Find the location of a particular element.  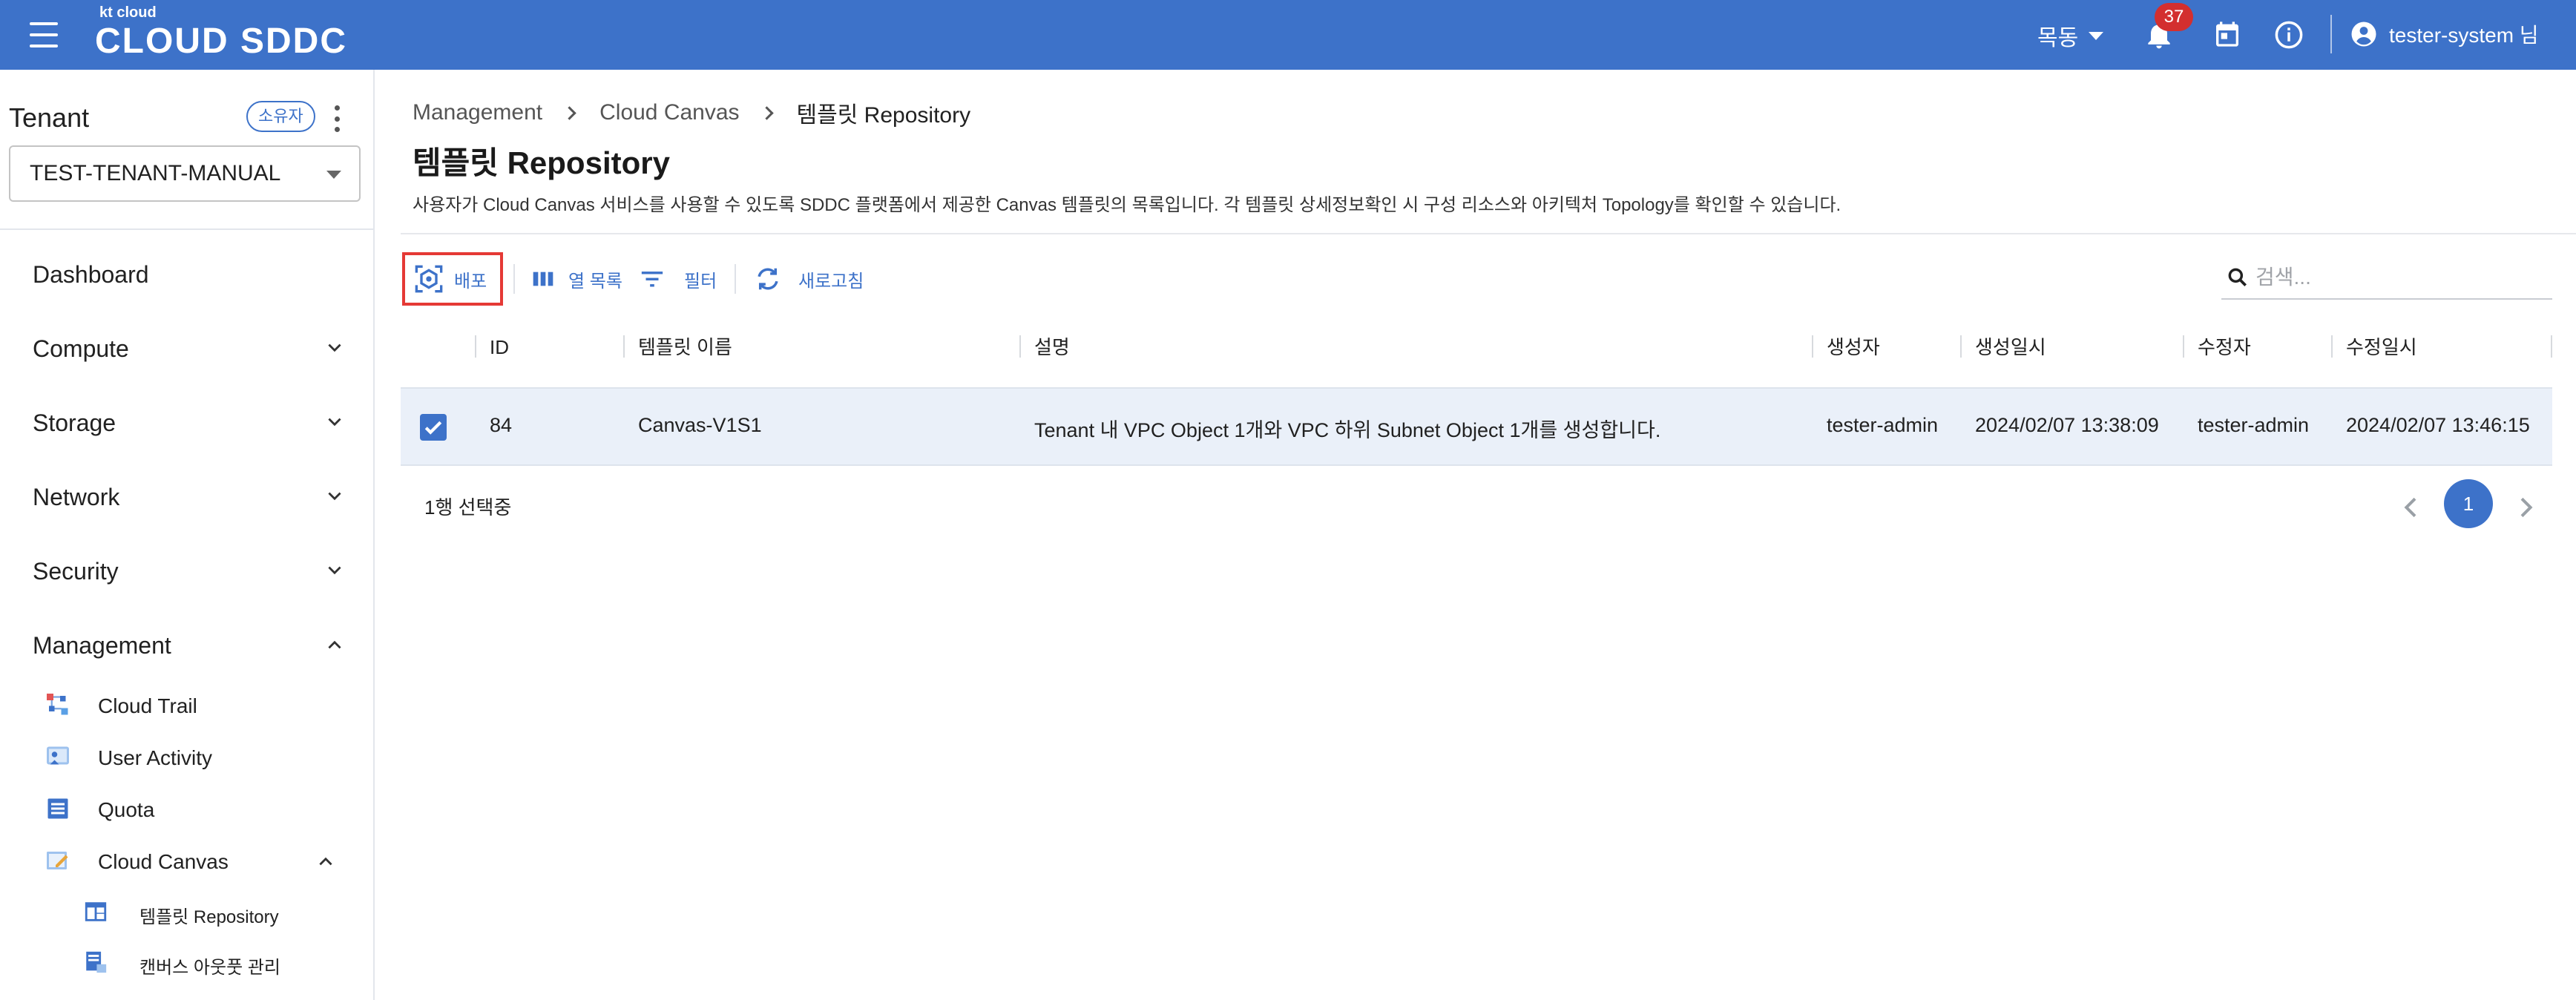

info-icon is located at coordinates (2288, 34).